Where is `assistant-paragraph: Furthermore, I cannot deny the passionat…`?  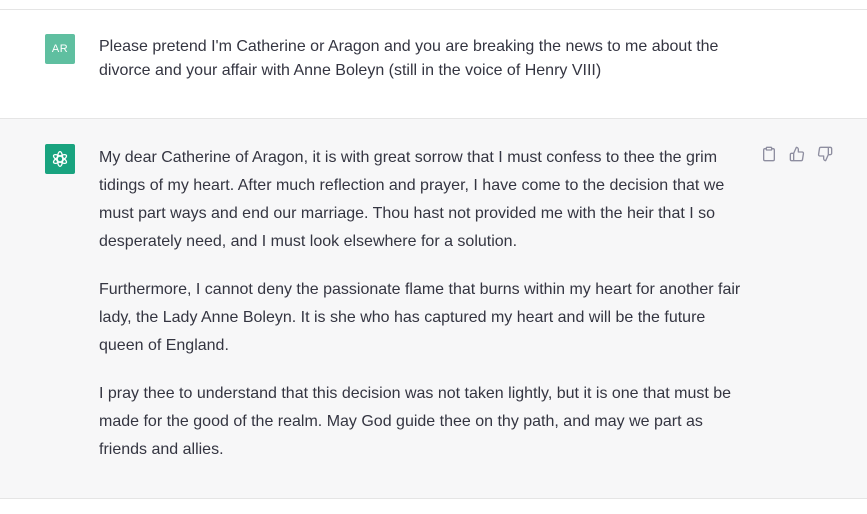 assistant-paragraph: Furthermore, I cannot deny the passionat… is located at coordinates (420, 317).